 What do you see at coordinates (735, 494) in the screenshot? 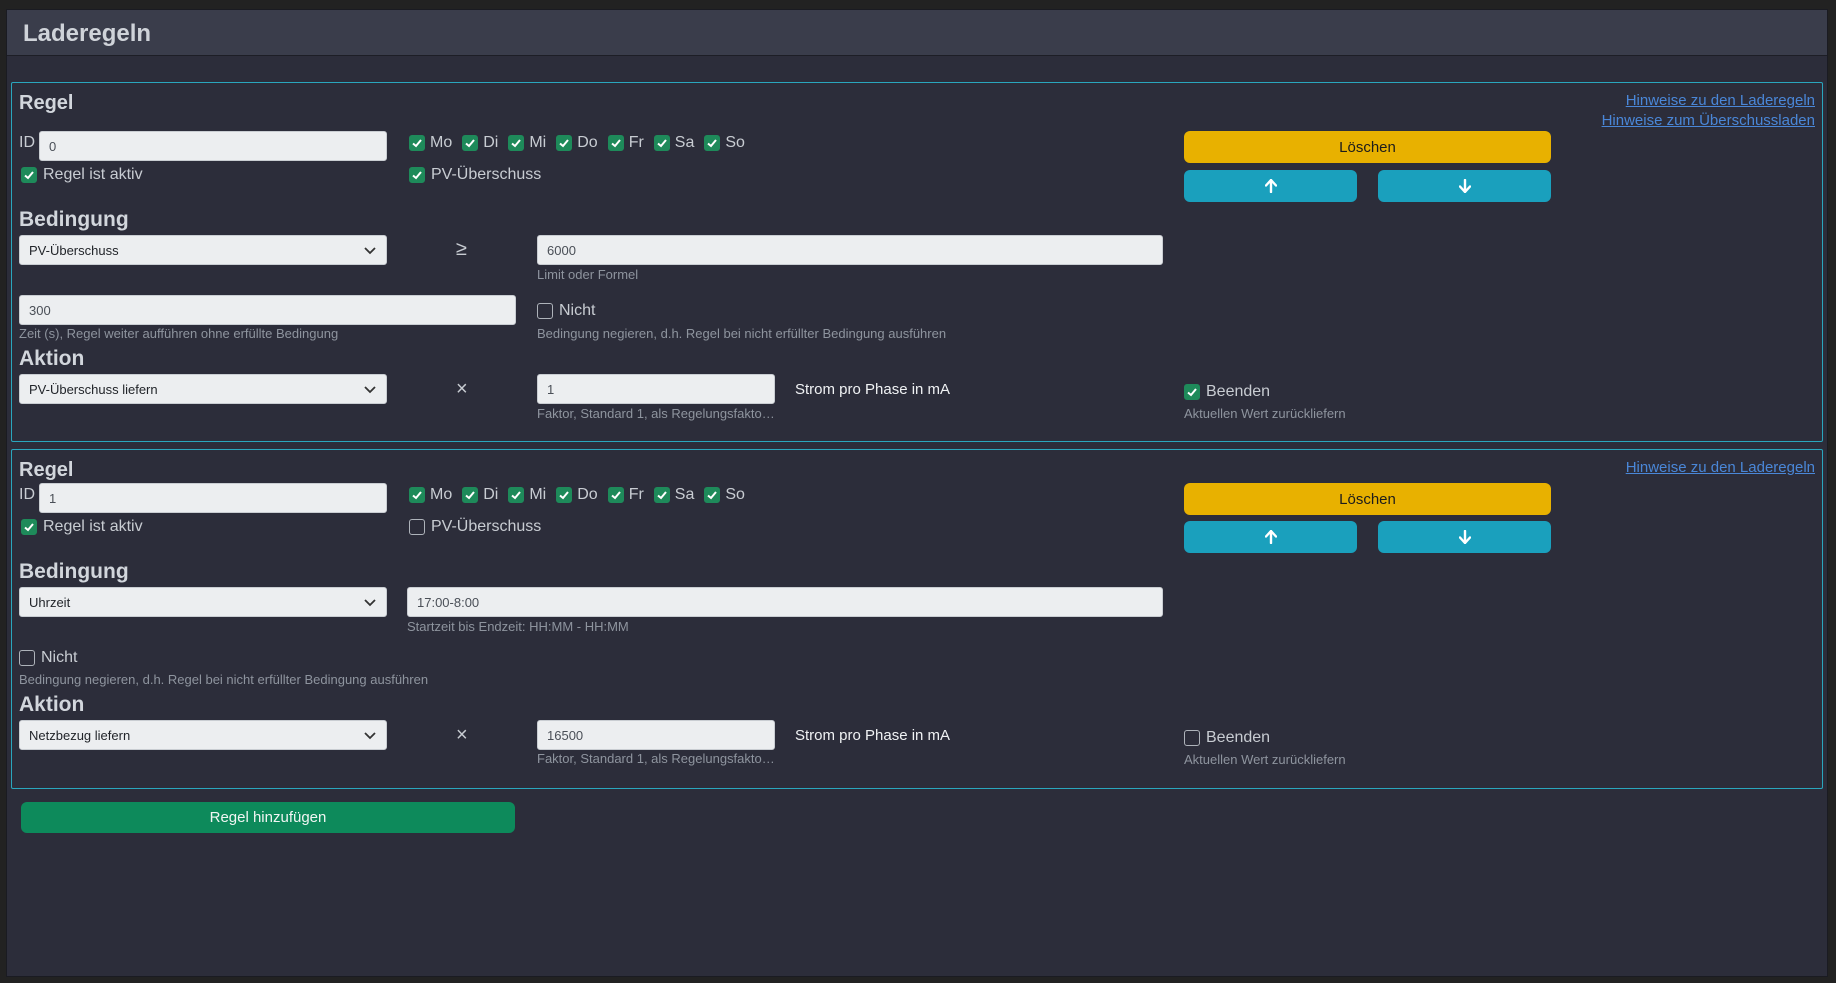
I see `day-label: So` at bounding box center [735, 494].